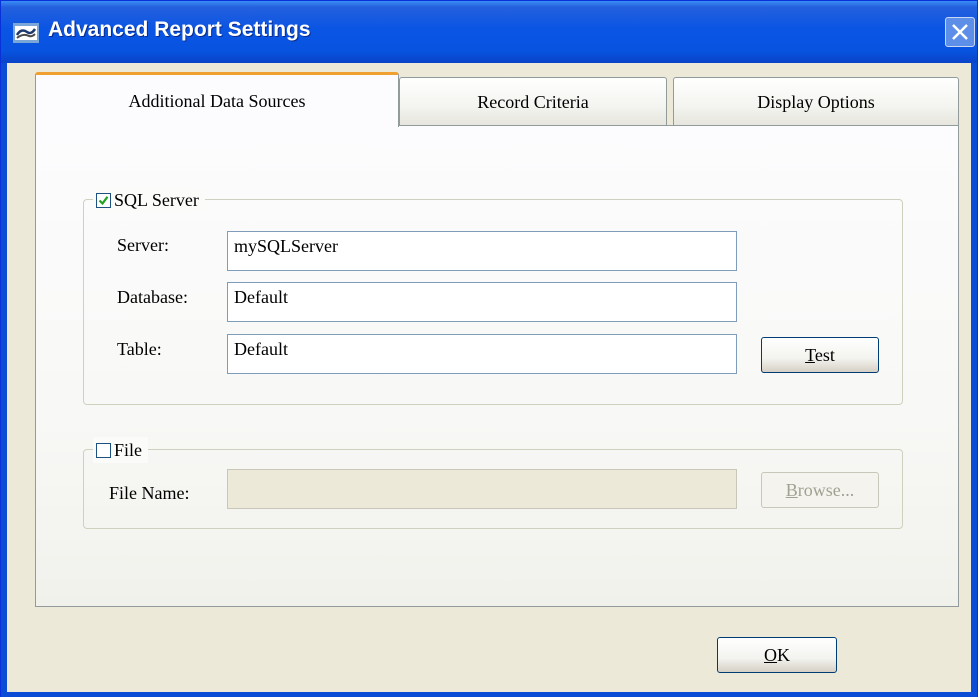  I want to click on window-frame-left, so click(4, 380).